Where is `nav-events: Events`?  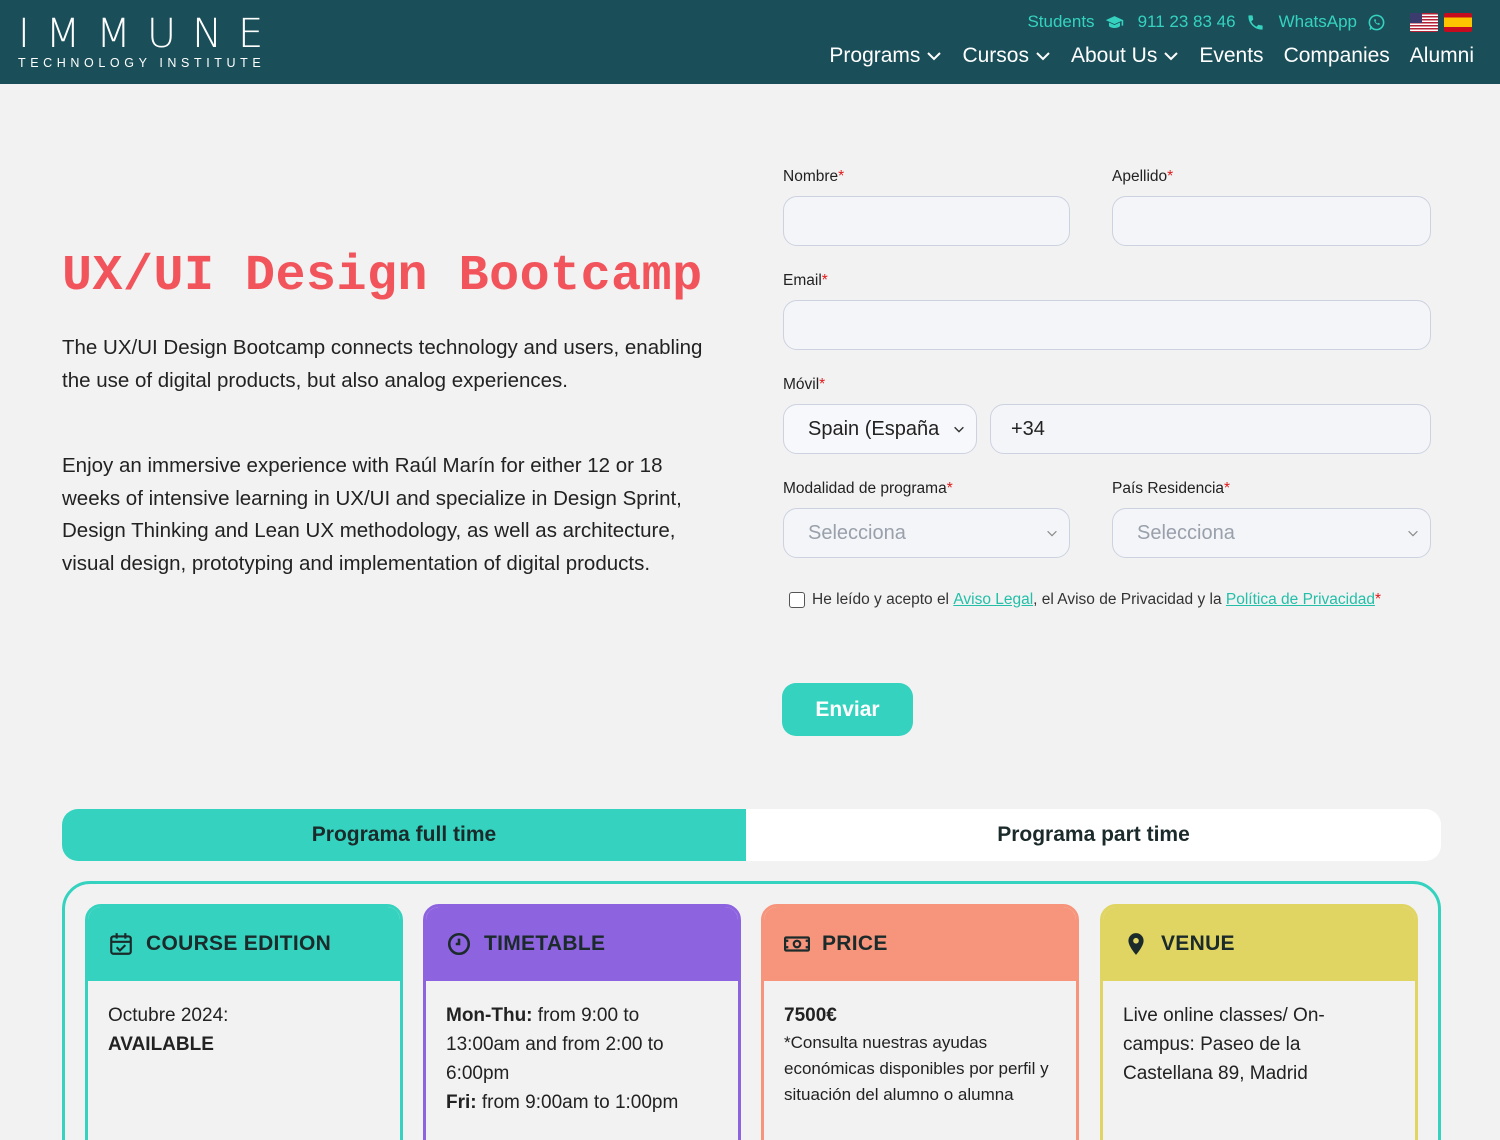
nav-events: Events is located at coordinates (1231, 56).